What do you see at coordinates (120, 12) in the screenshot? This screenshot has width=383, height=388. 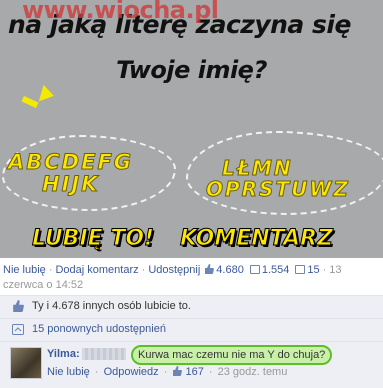 I see `watermark: www.wiocha.pl` at bounding box center [120, 12].